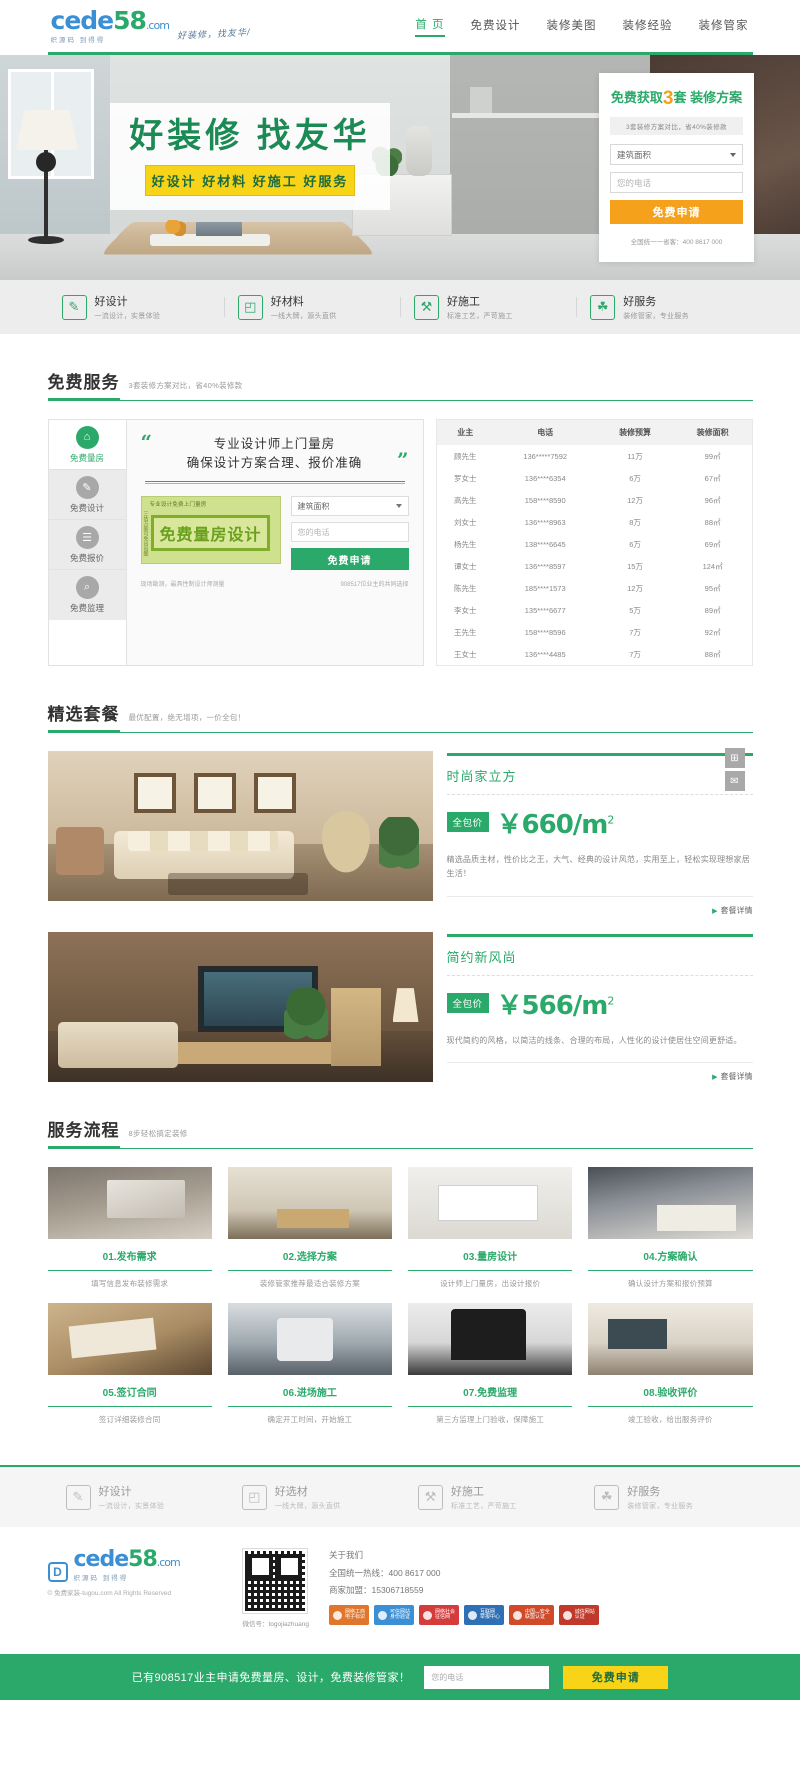 The width and height of the screenshot is (800, 1780). Describe the element at coordinates (676, 212) in the screenshot. I see `hero-submit-button: 免费申请` at that location.